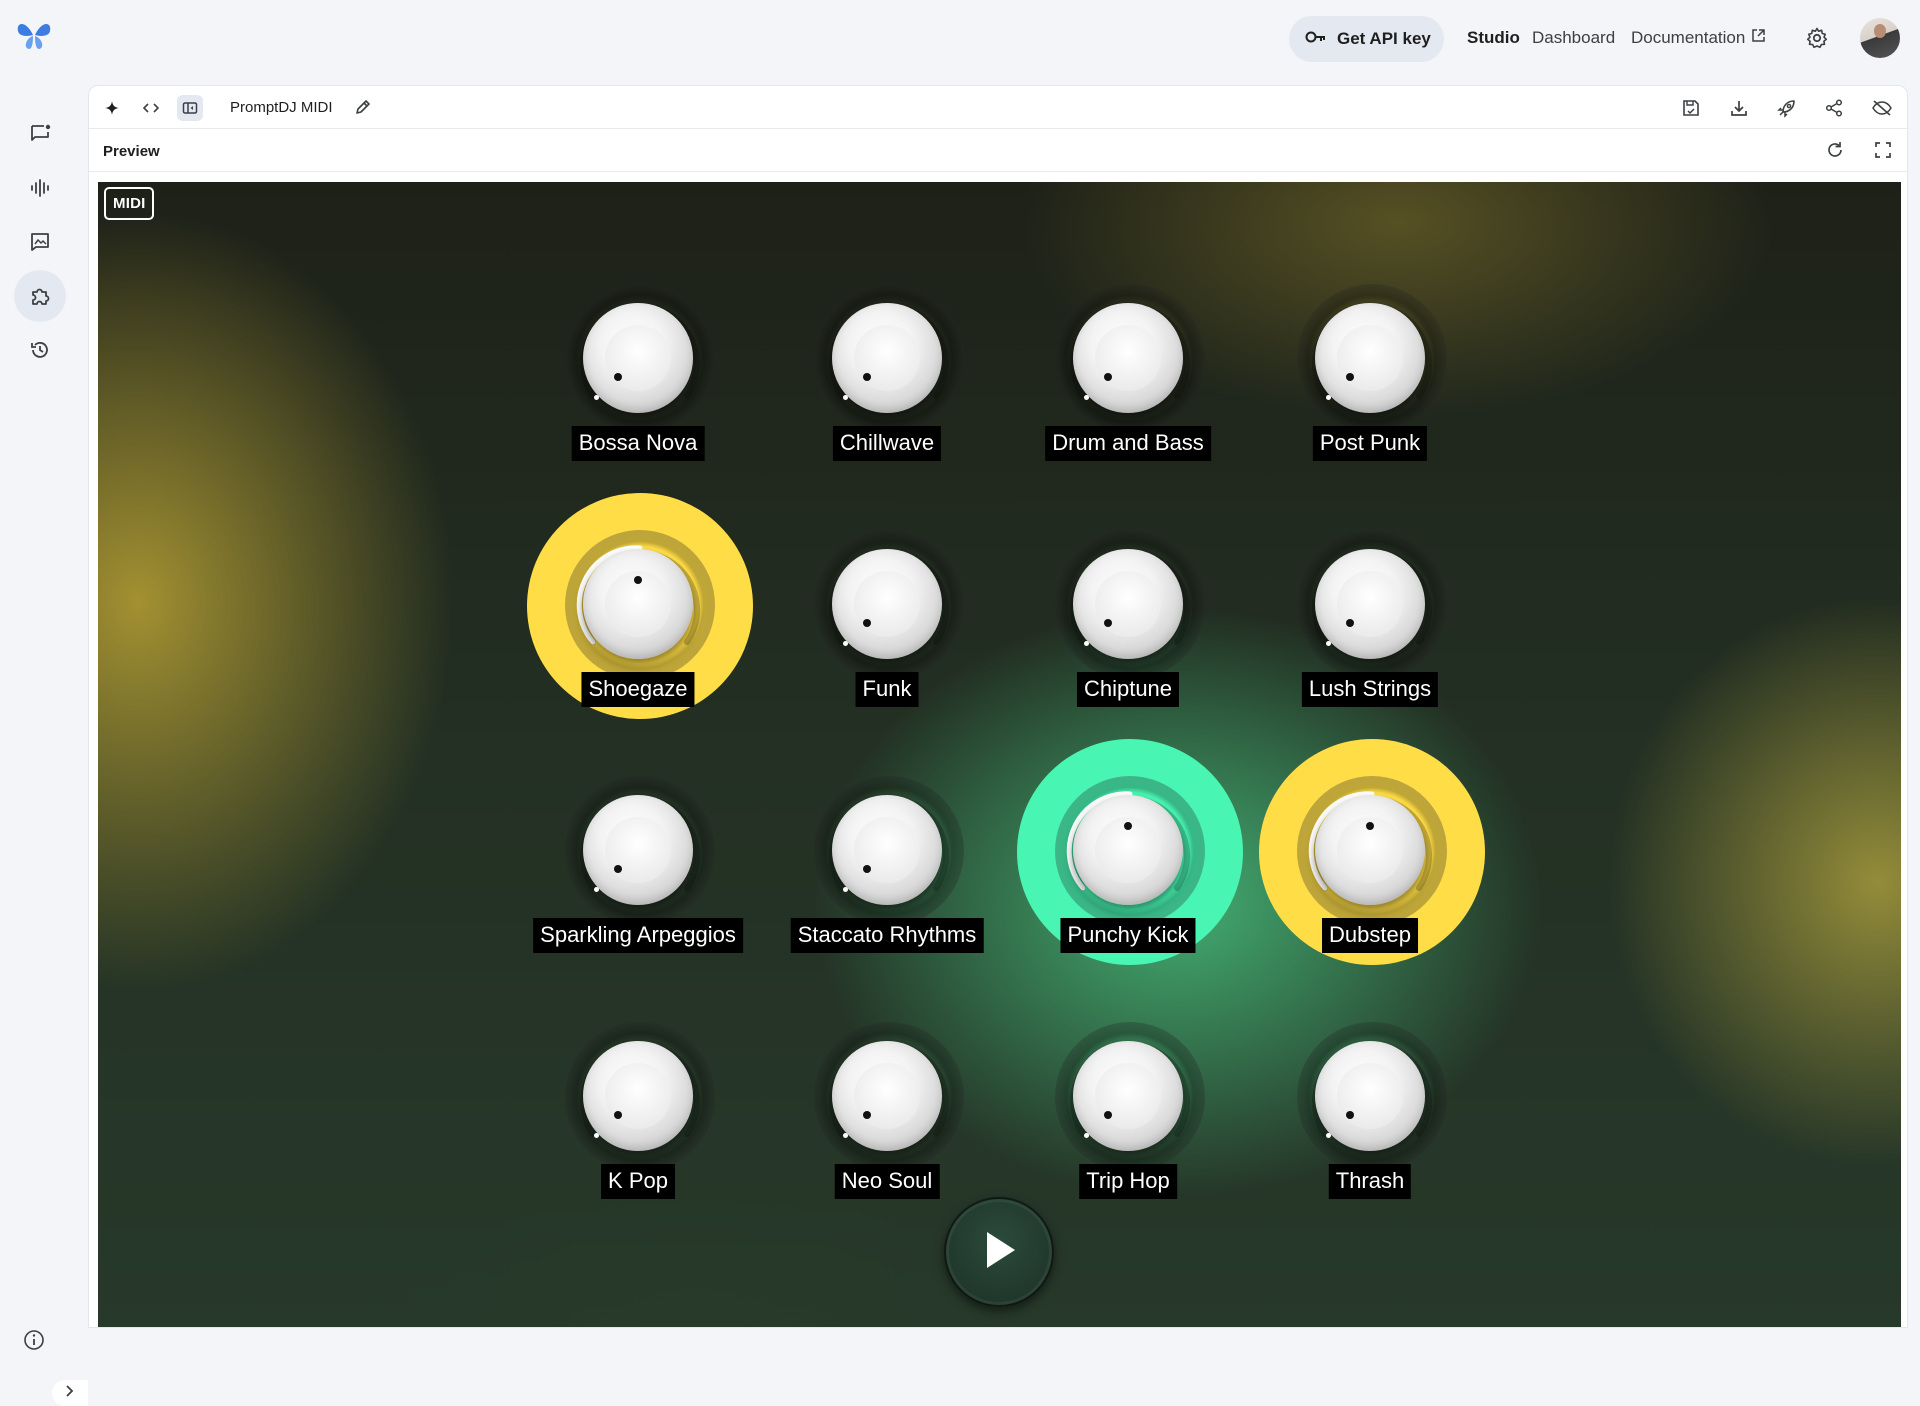  Describe the element at coordinates (1316, 39) in the screenshot. I see `key-icon` at that location.